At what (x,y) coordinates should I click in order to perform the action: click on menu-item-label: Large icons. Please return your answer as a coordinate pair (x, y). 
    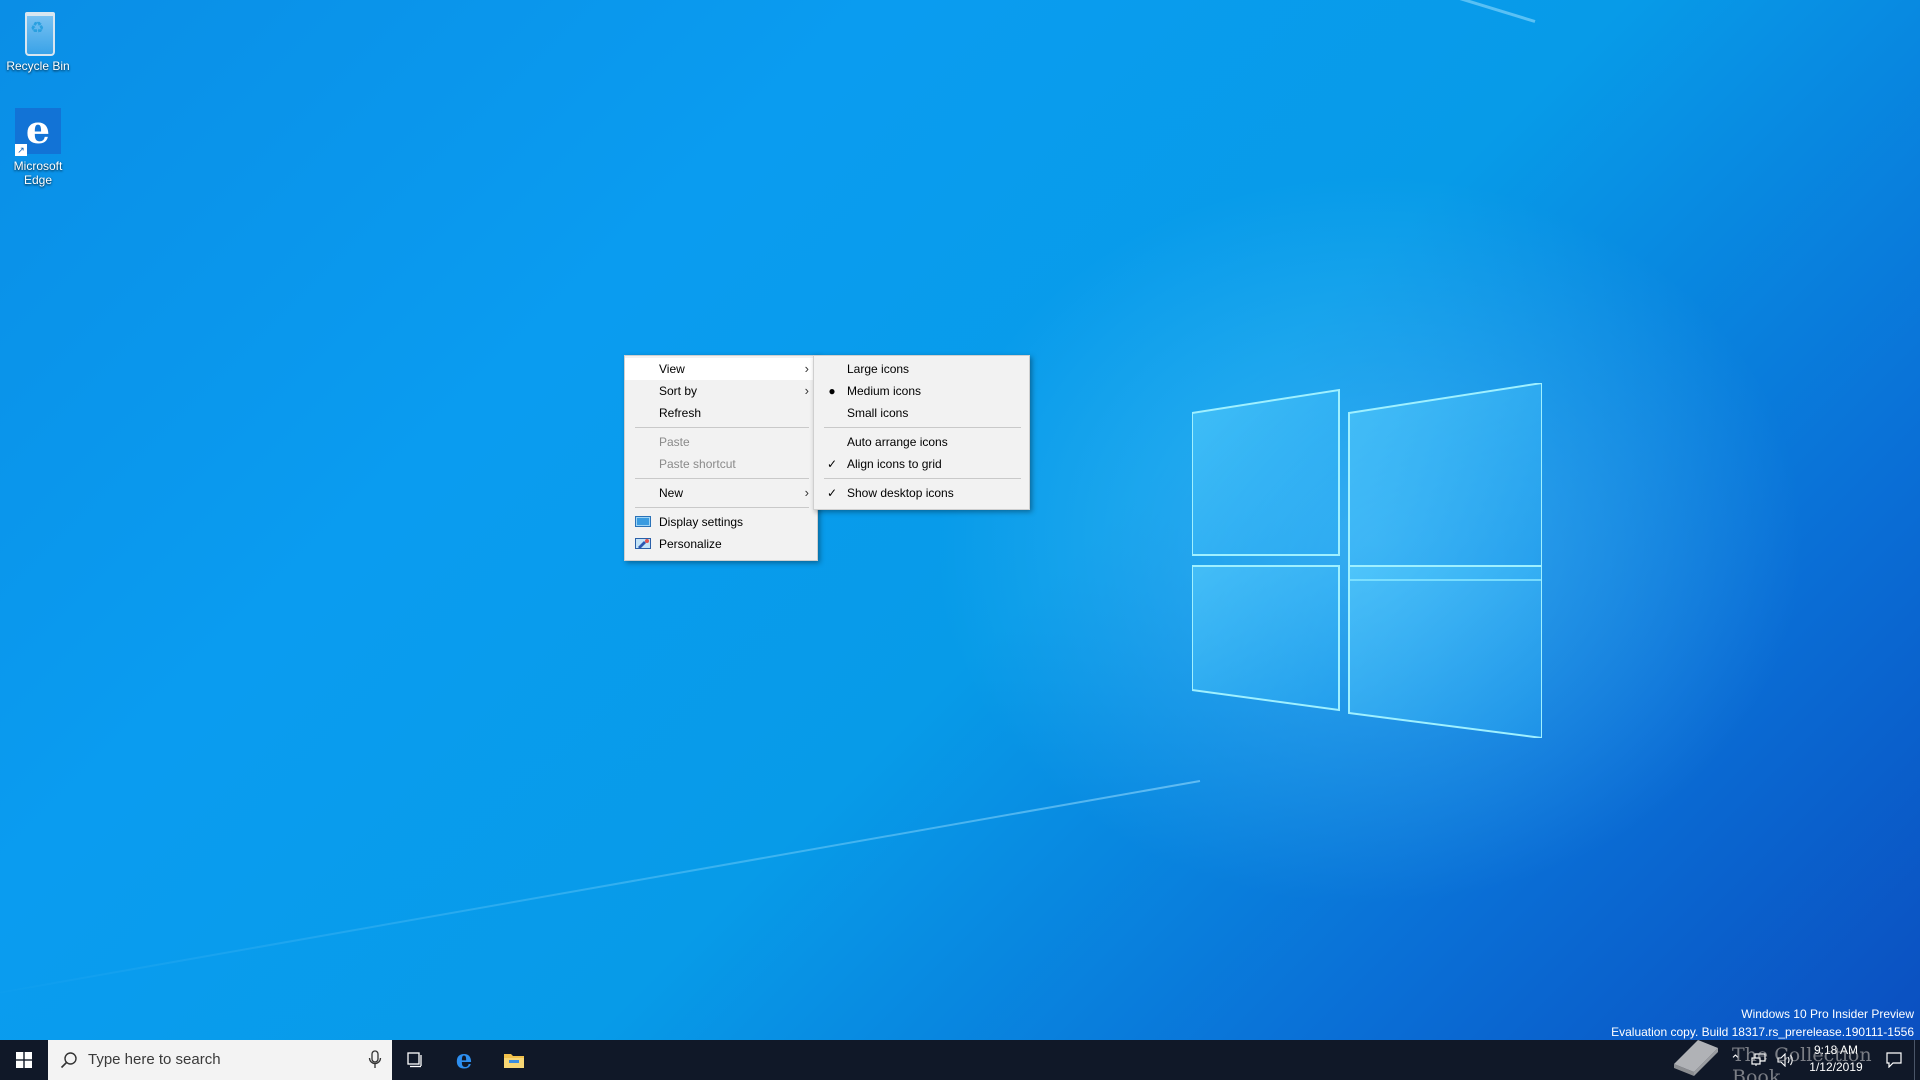
    Looking at the image, I should click on (878, 369).